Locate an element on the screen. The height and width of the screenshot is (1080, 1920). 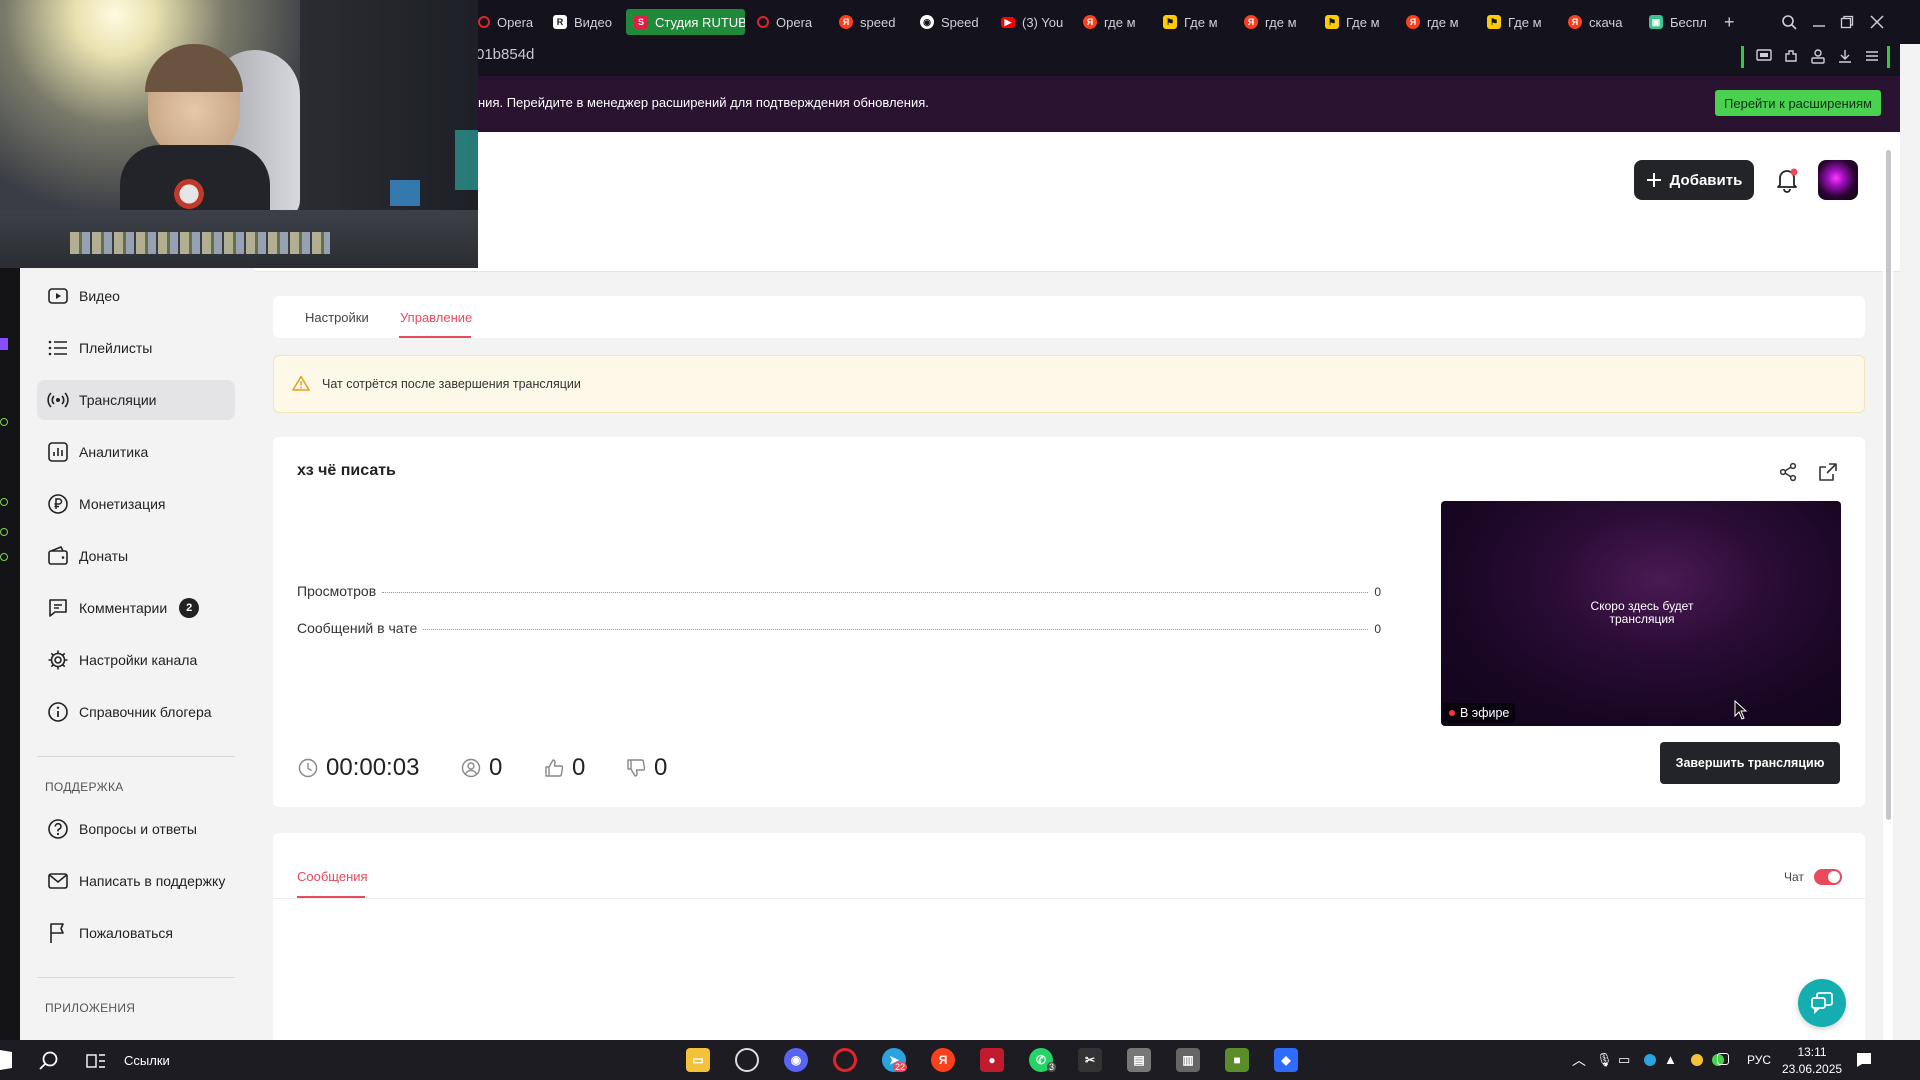
sidebar-divider is located at coordinates (136, 756).